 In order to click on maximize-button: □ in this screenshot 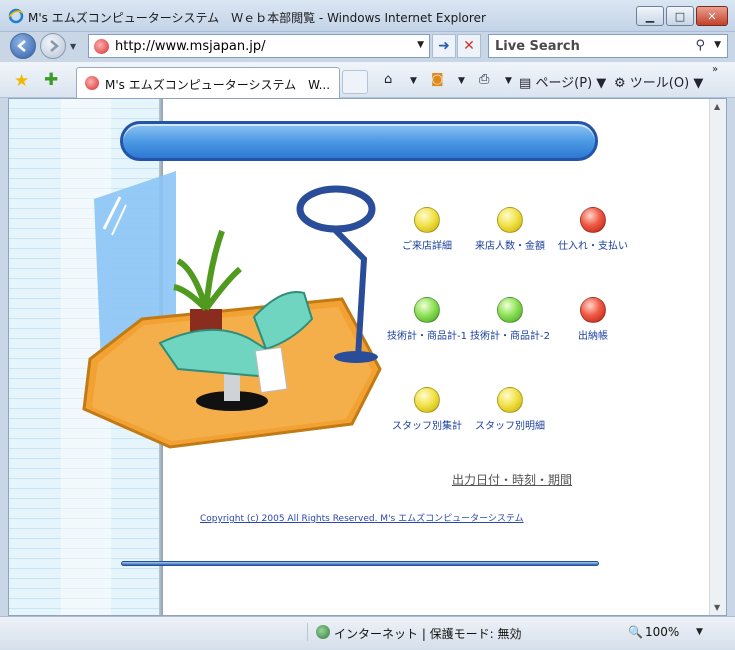, I will do `click(680, 16)`.